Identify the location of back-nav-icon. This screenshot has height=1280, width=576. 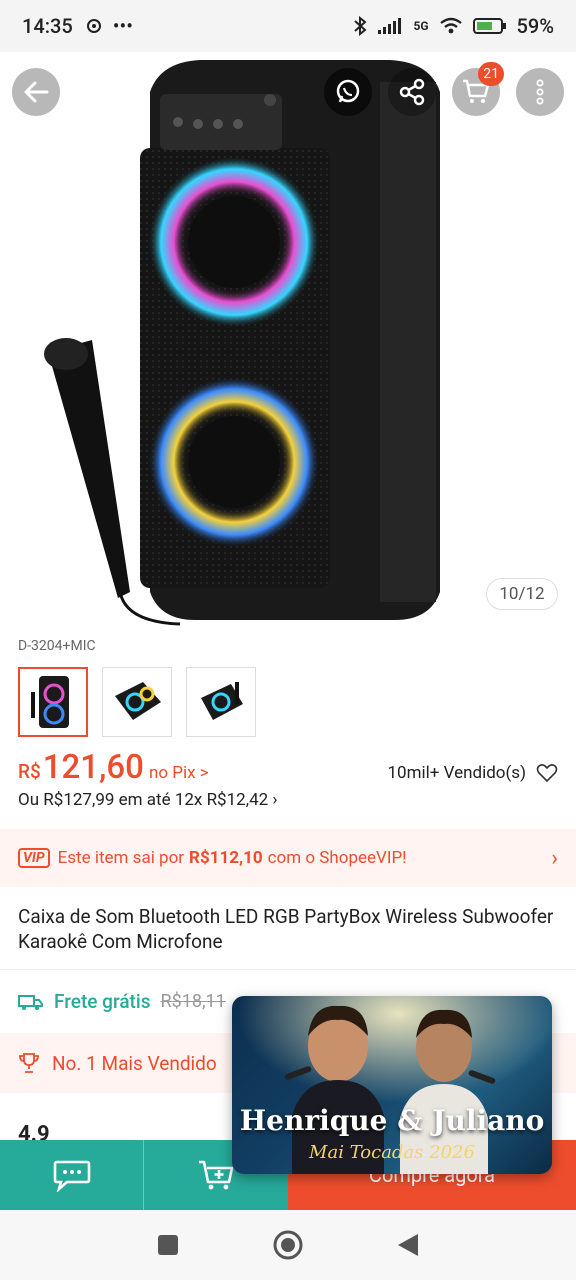
(408, 1245).